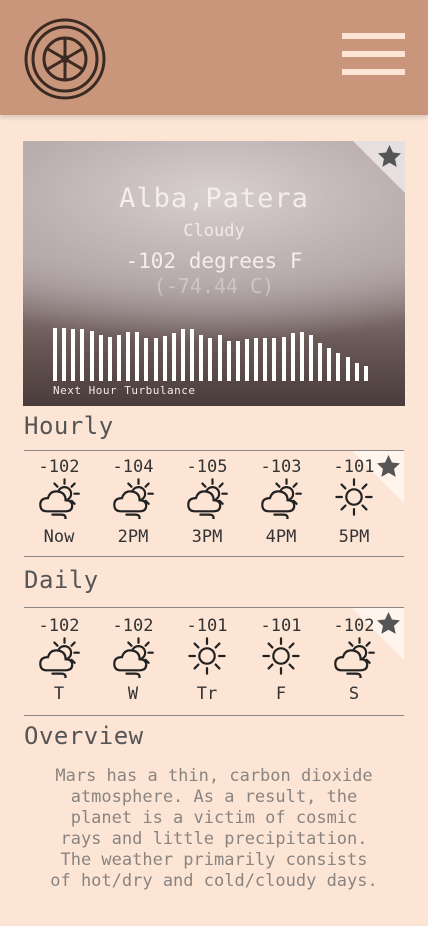 The image size is (428, 926). I want to click on daily-title: Daily, so click(61, 580).